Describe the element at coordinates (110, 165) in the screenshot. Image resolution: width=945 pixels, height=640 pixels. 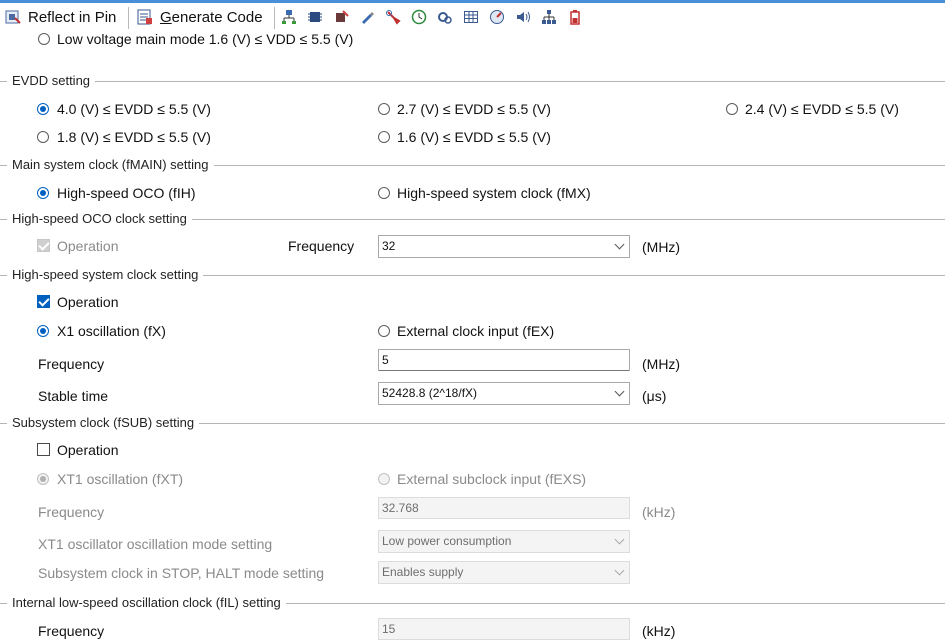
I see `main-clock-group-title: Main system clock (fMAIN) setting` at that location.